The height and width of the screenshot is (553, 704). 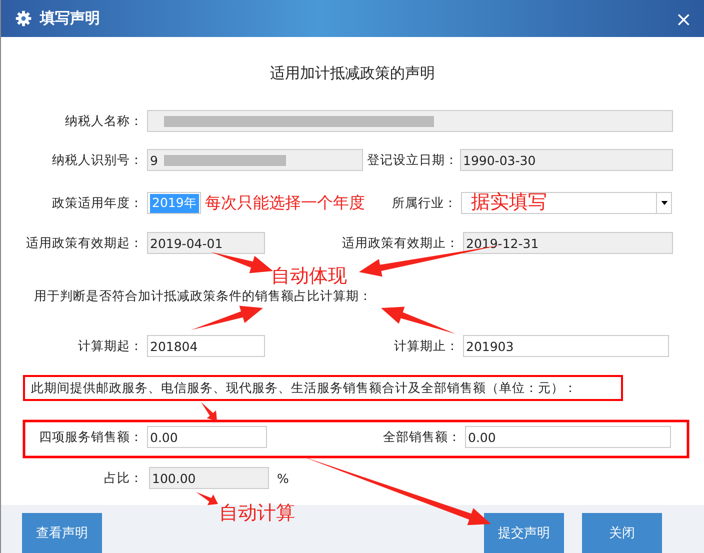 What do you see at coordinates (209, 478) in the screenshot?
I see `text-field: 100.00` at bounding box center [209, 478].